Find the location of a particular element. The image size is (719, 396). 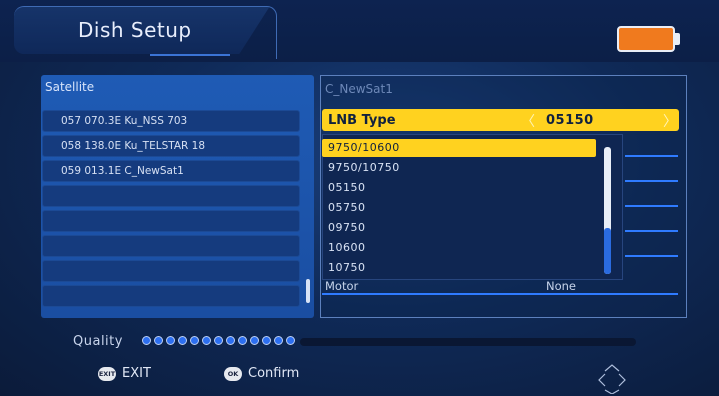

quality-bar-track is located at coordinates (468, 342).